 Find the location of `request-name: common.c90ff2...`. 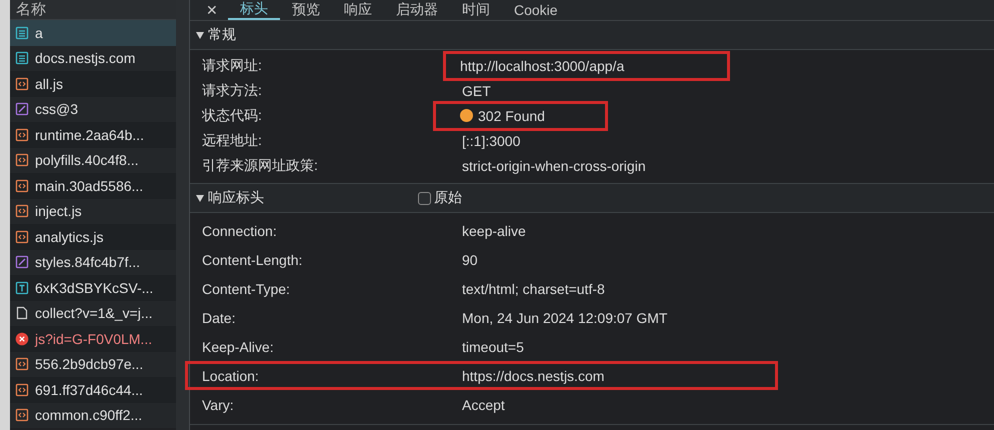

request-name: common.c90ff2... is located at coordinates (88, 415).